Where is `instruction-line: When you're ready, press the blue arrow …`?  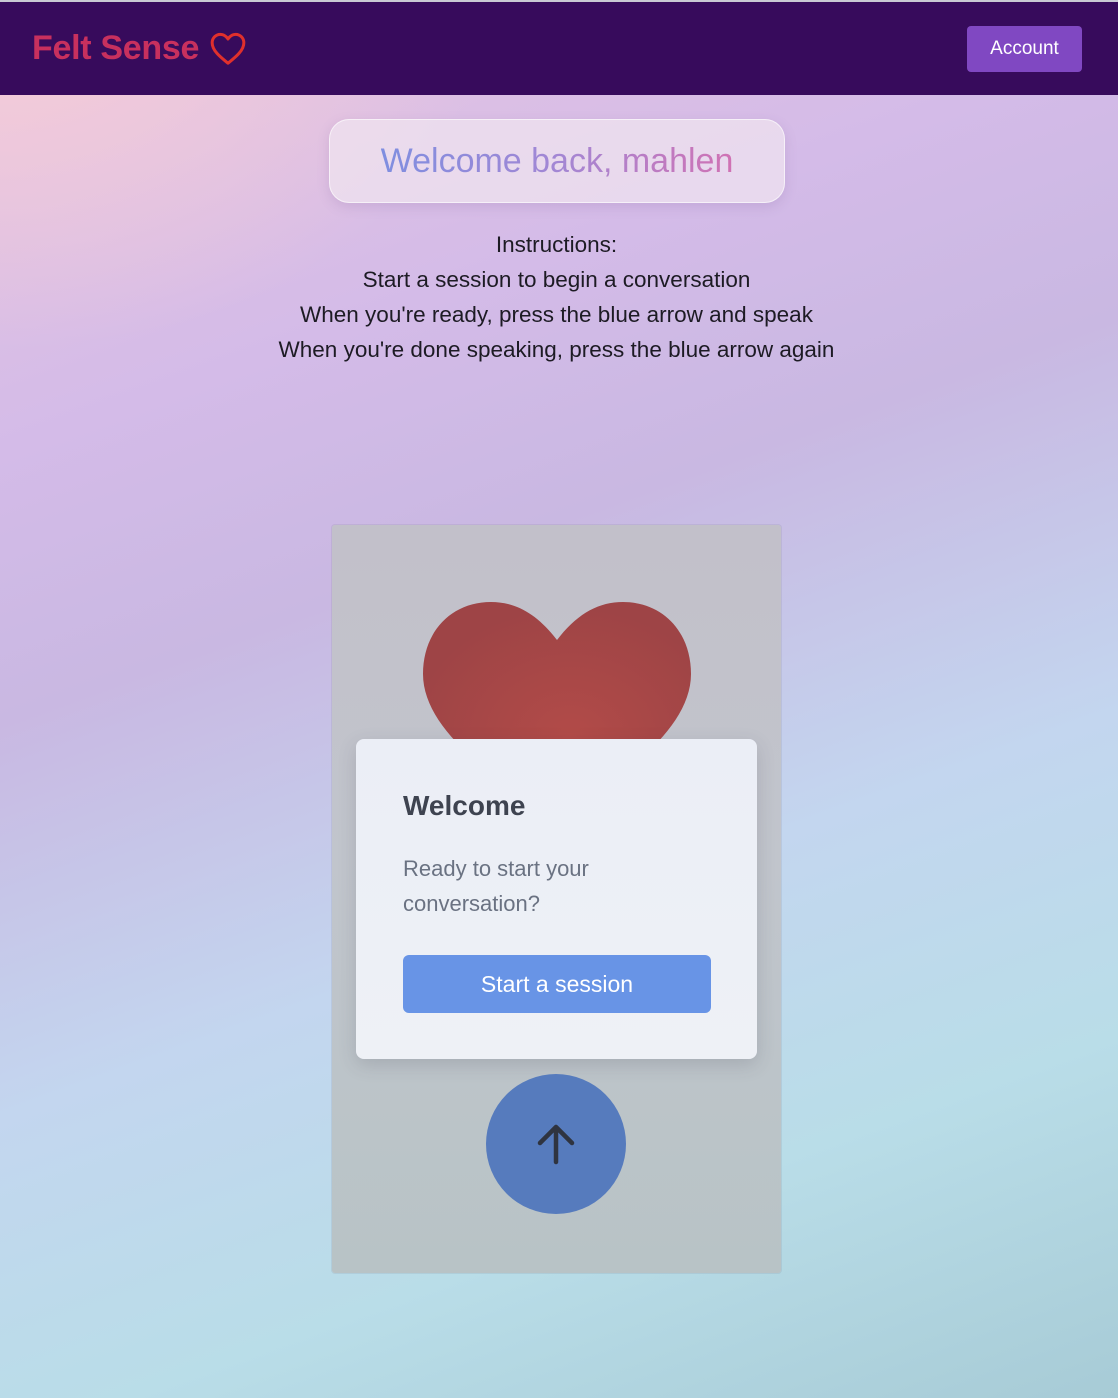
instruction-line: When you're ready, press the blue arrow … is located at coordinates (556, 314).